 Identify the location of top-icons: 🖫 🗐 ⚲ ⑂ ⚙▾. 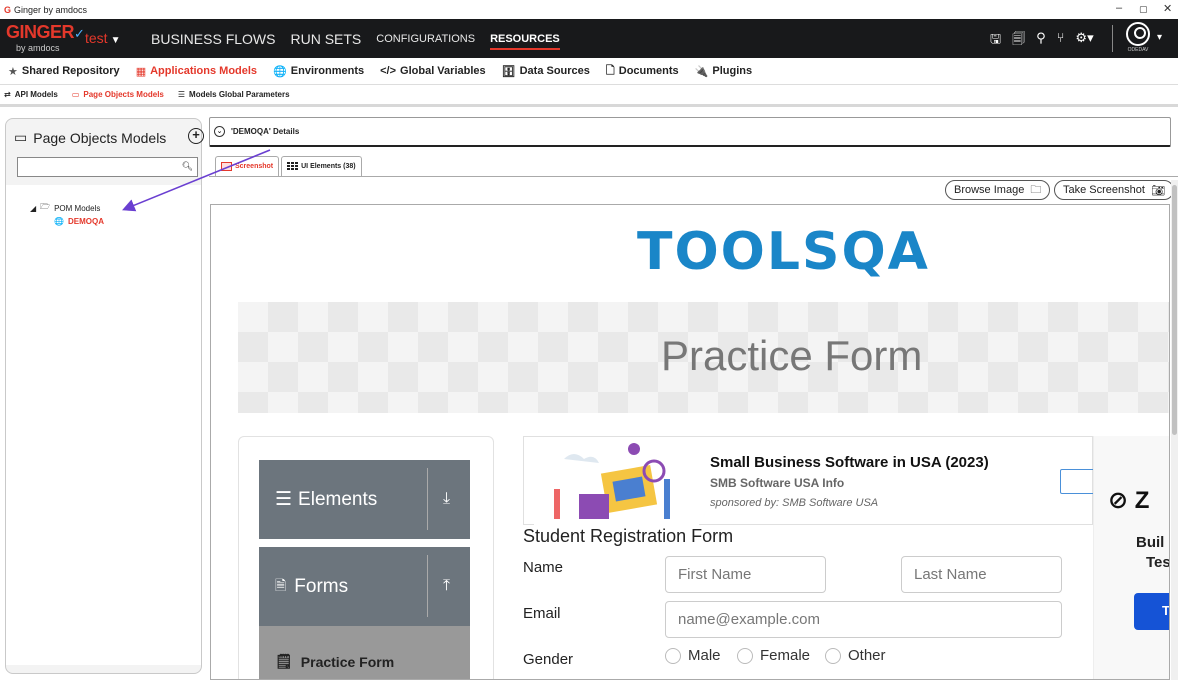
(1042, 41).